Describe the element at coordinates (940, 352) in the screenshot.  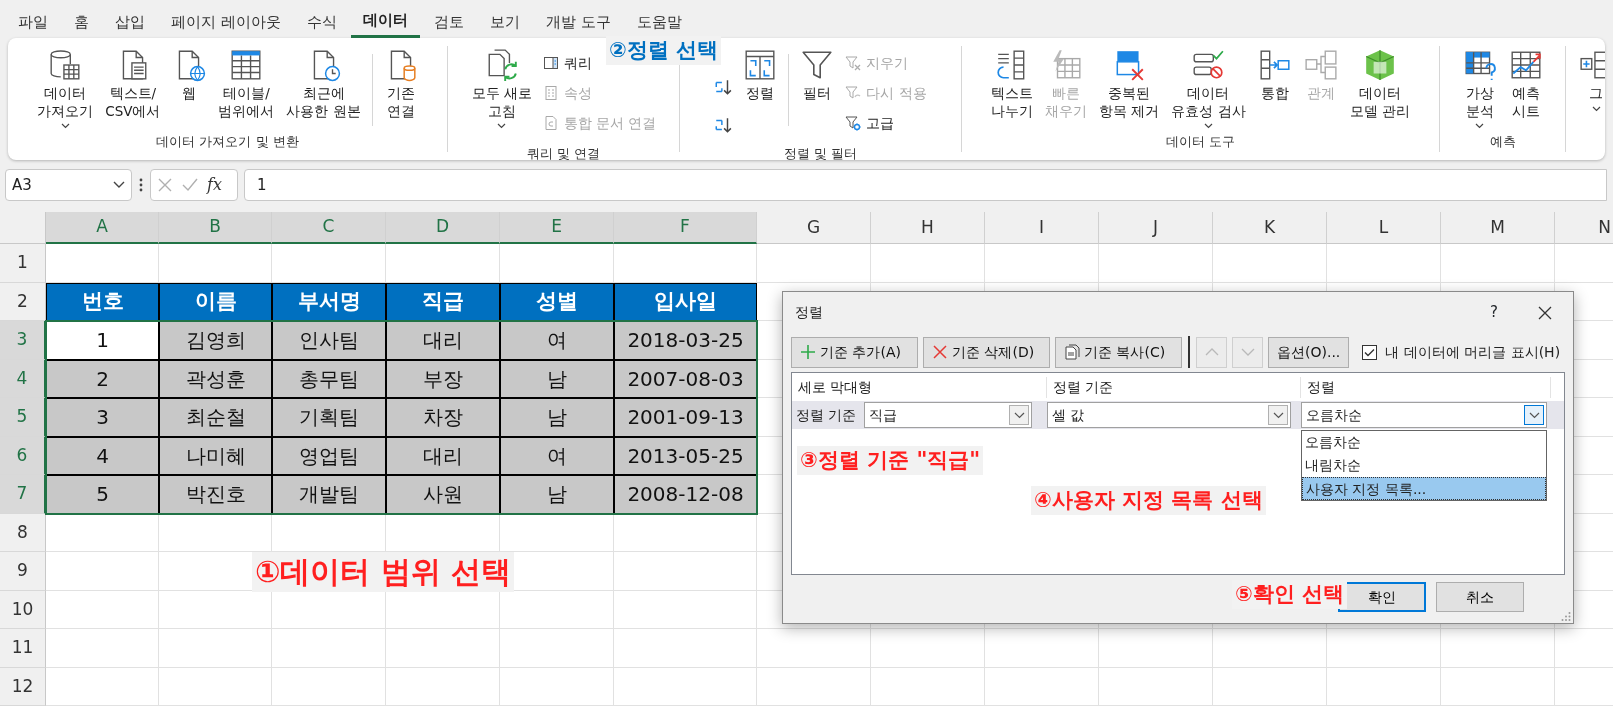
I see `delete-icon` at that location.